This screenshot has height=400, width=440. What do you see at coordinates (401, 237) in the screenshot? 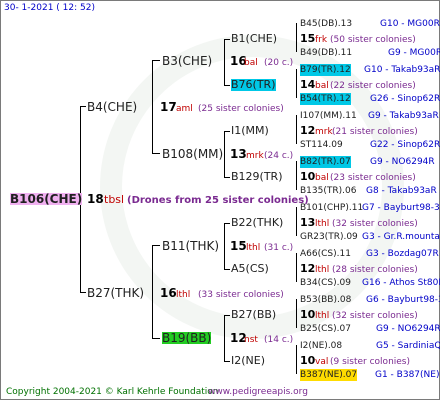
I see `g4-bottom-origin: G3 - Gr.R.mounta` at bounding box center [401, 237].